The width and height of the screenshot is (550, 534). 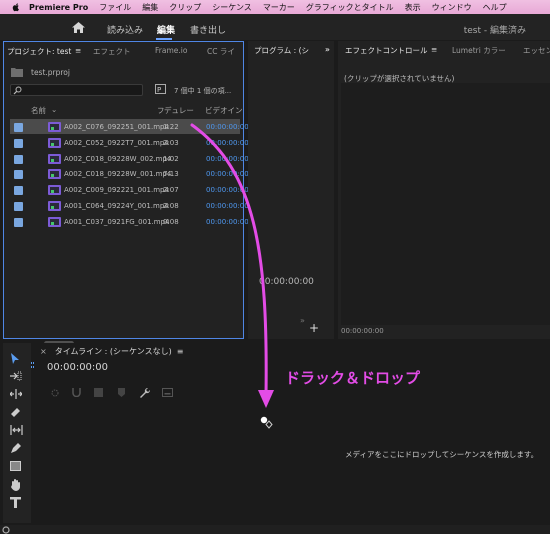 I want to click on slip-tool-icon, so click(x=16, y=430).